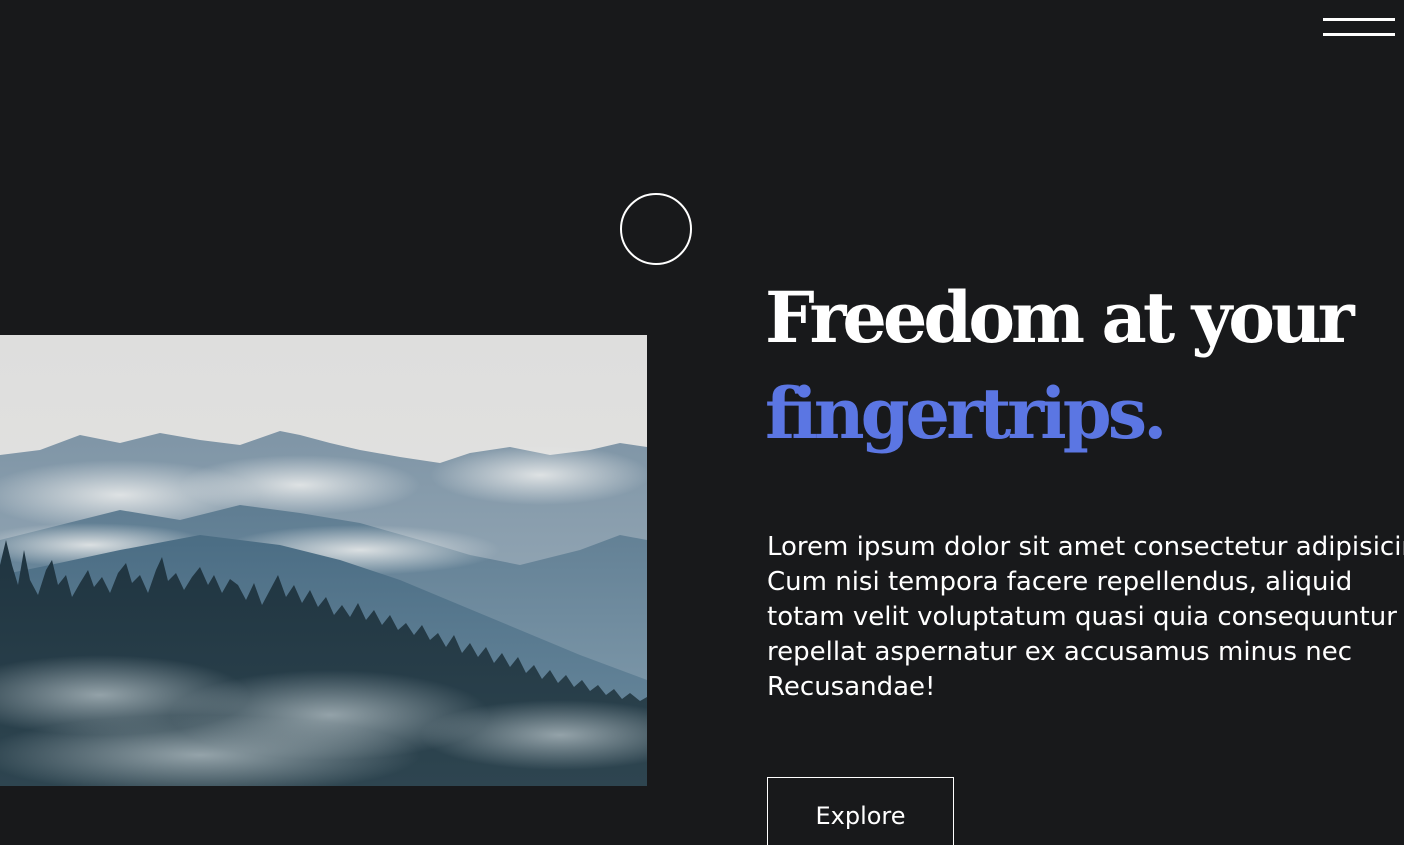 The width and height of the screenshot is (1404, 845). I want to click on explore-button: Explore, so click(860, 811).